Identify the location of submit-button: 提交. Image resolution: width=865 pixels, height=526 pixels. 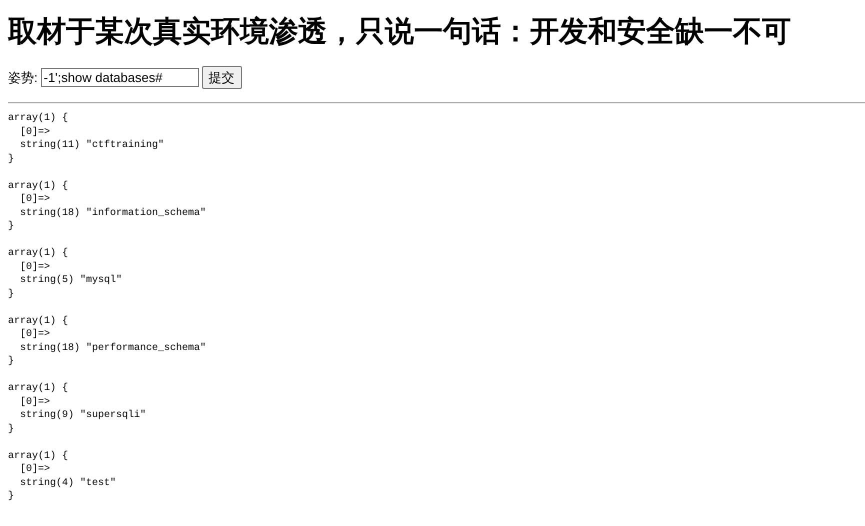
(222, 77).